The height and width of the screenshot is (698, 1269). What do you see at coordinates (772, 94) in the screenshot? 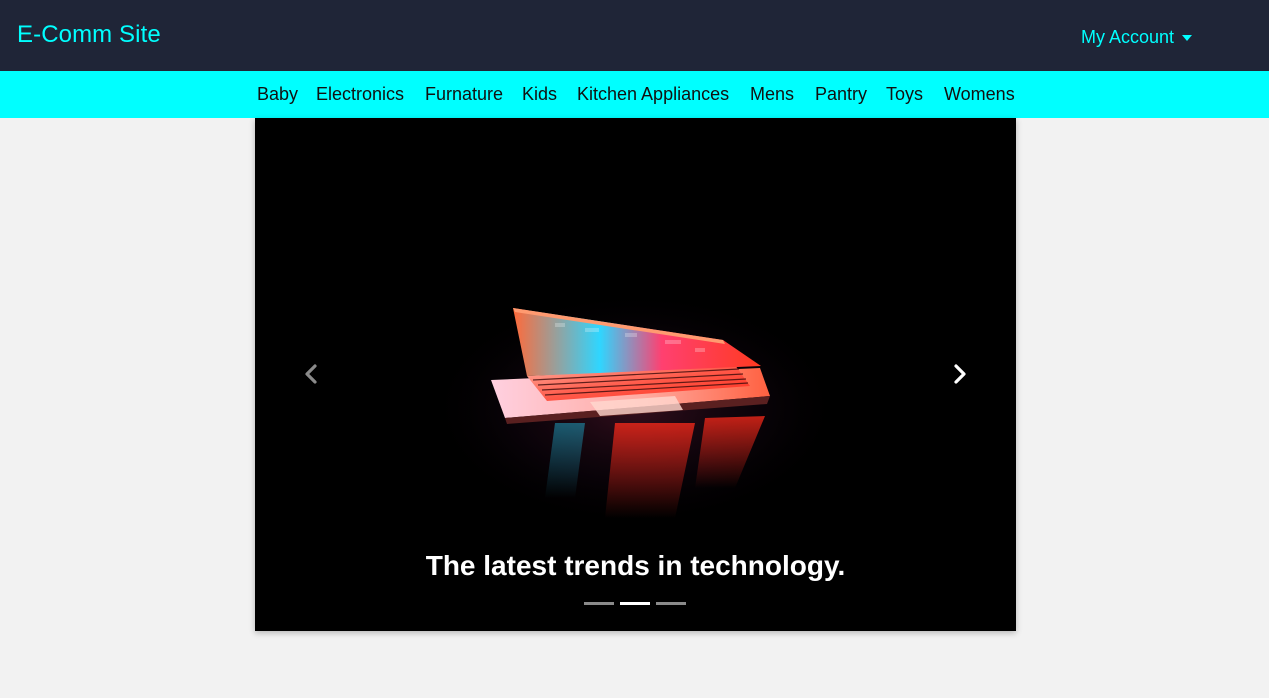
I see `category-mens: Mens` at bounding box center [772, 94].